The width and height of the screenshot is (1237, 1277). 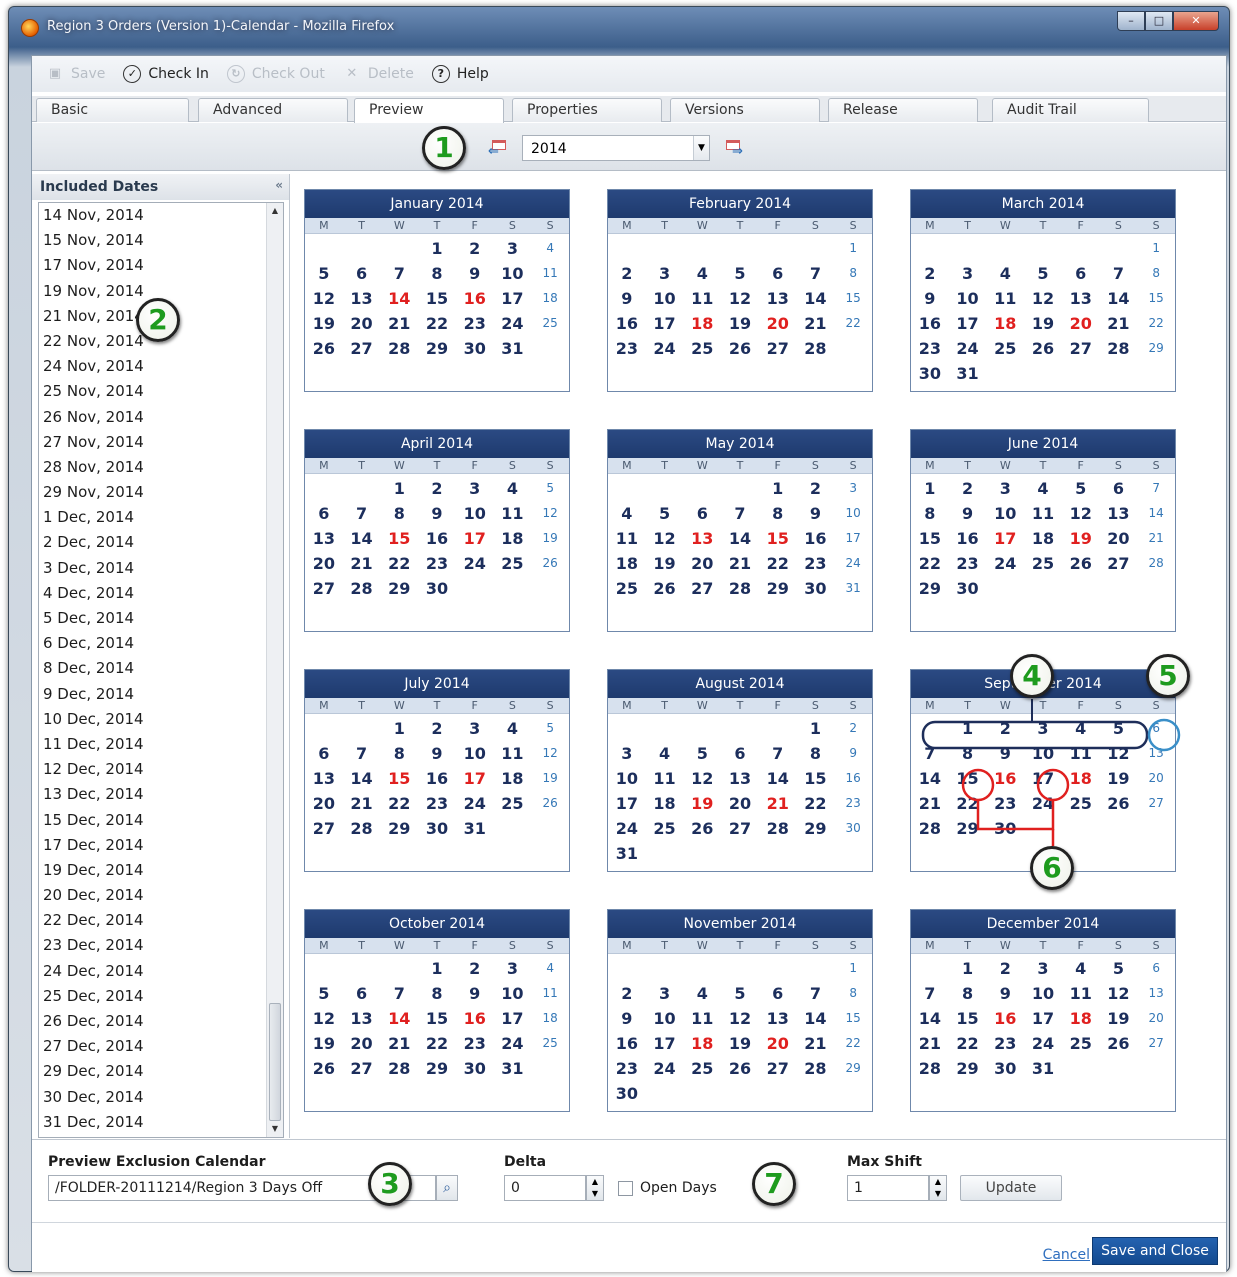 I want to click on list-item: 29 Dec, 2014, so click(x=161, y=1071).